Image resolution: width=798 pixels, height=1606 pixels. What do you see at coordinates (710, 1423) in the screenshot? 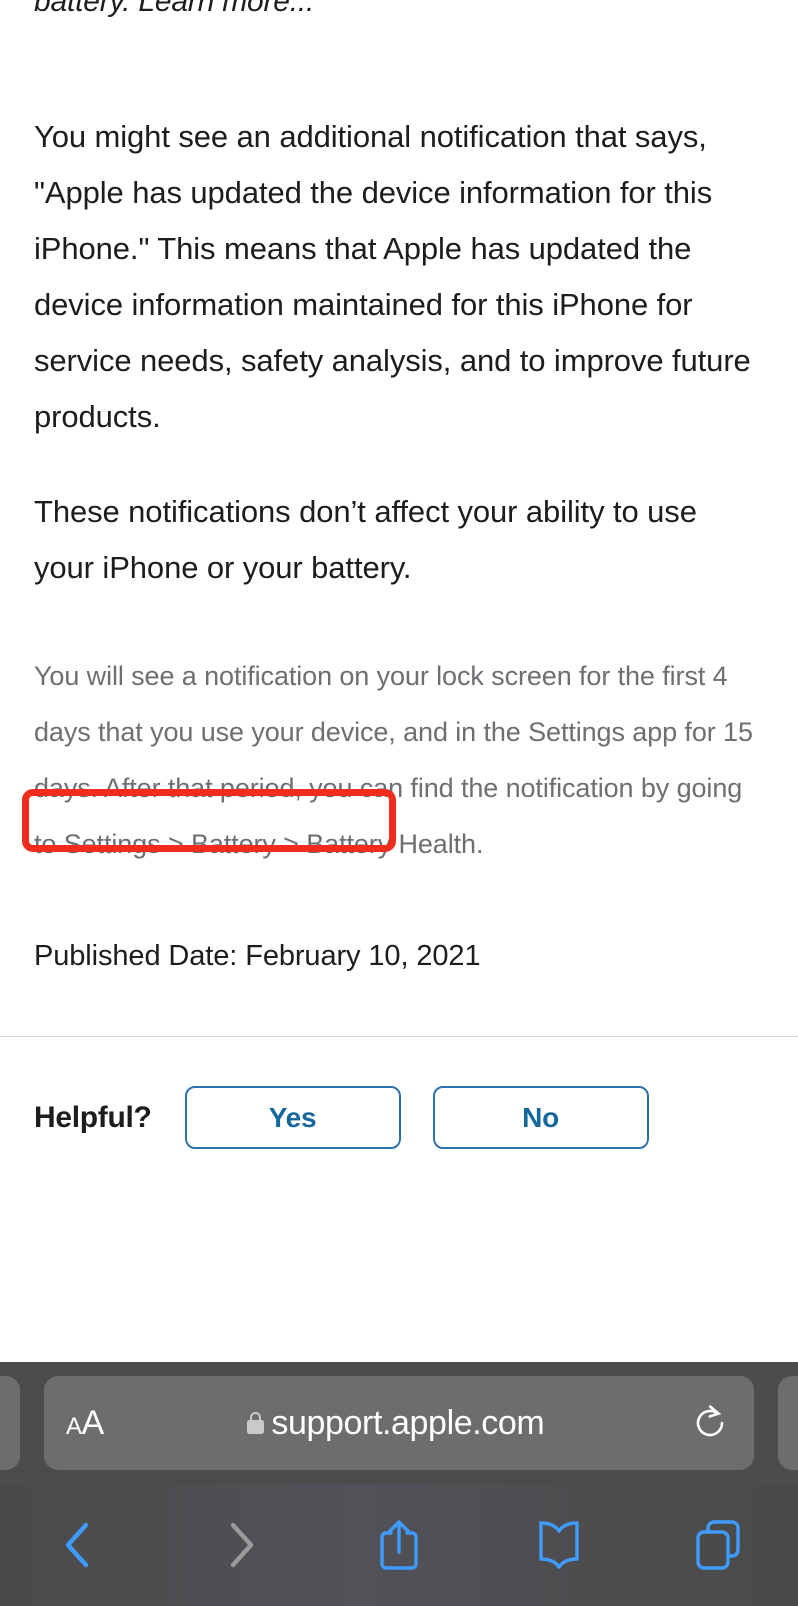
I see `reload-icon` at bounding box center [710, 1423].